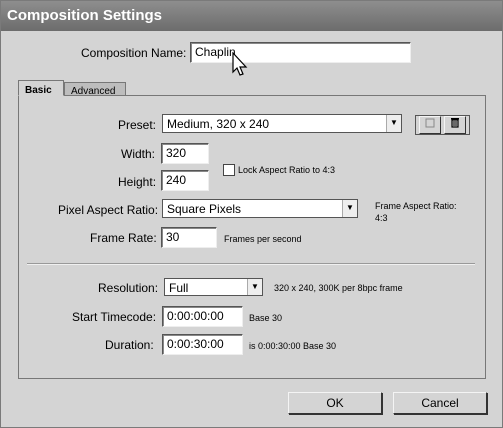  I want to click on dialog-title: Composition Settings, so click(84, 15).